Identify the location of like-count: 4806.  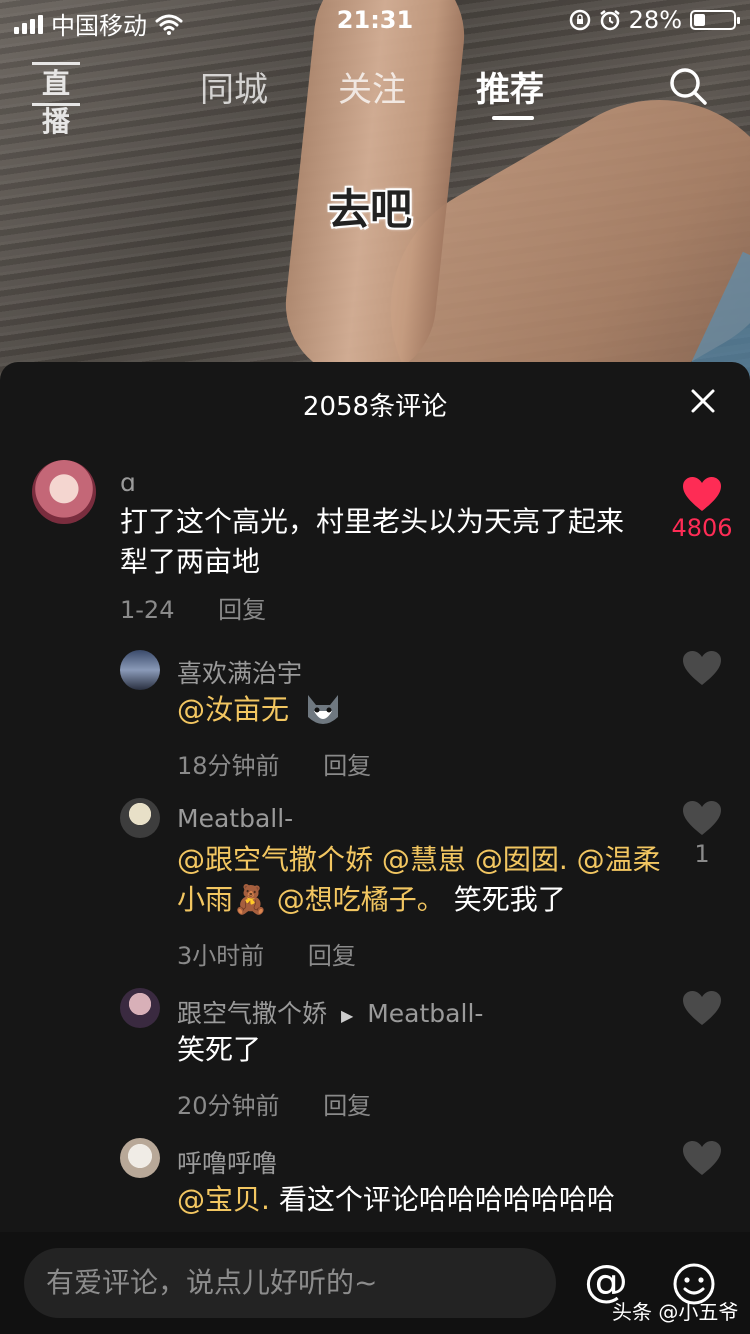
(702, 528).